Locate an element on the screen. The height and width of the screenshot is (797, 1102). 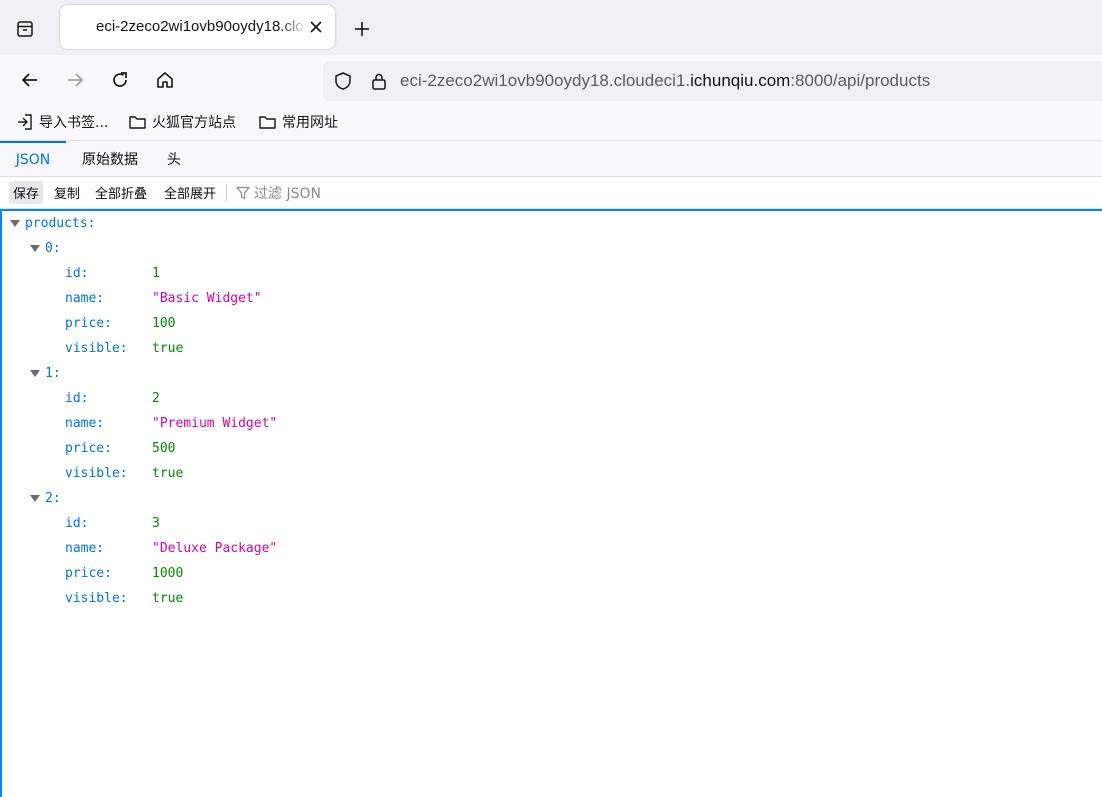
forward-button is located at coordinates (75, 80).